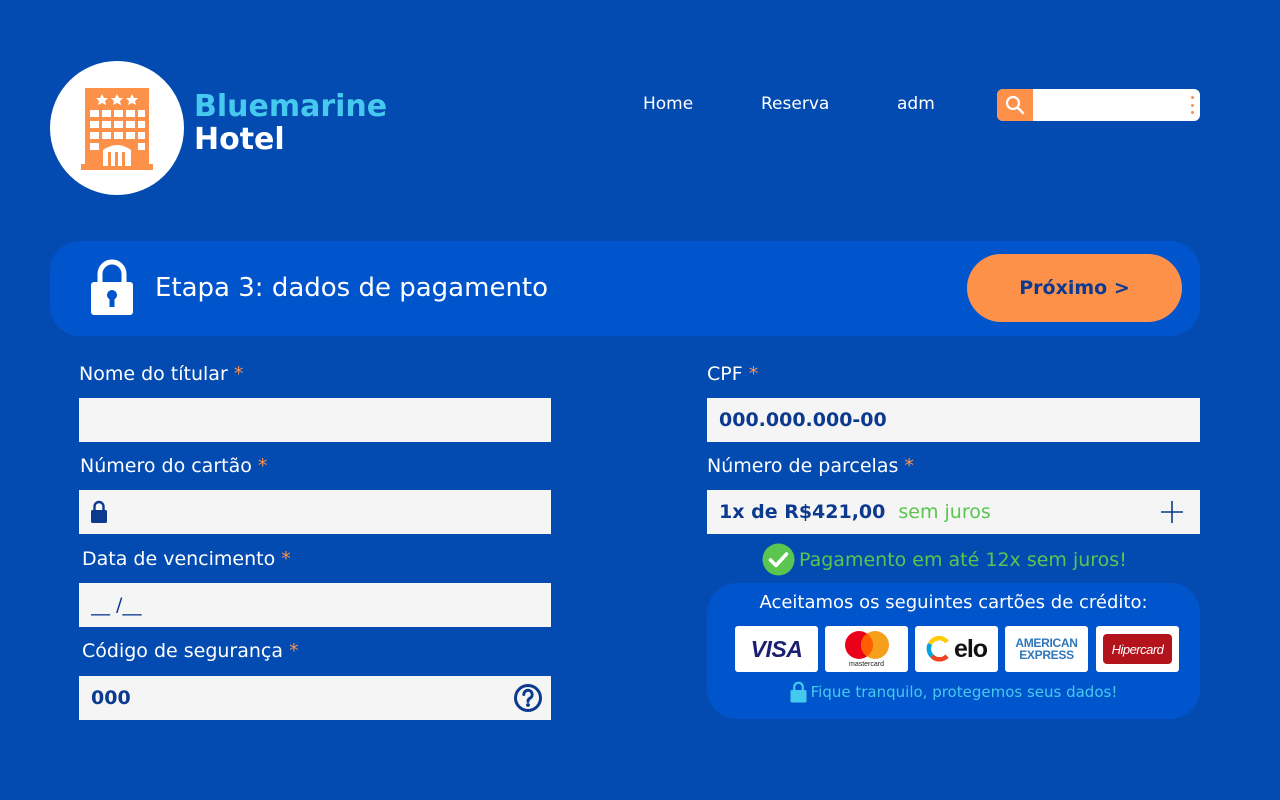  What do you see at coordinates (153, 374) in the screenshot?
I see `holder-name-label-text: Nome do títular` at bounding box center [153, 374].